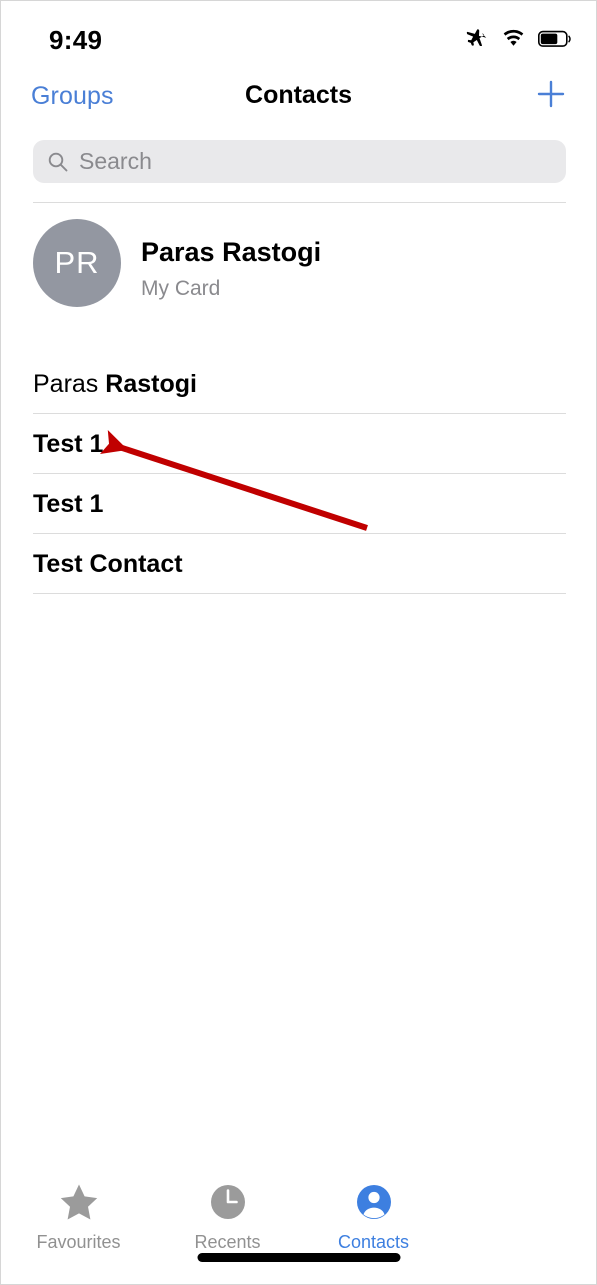 The height and width of the screenshot is (1285, 597). What do you see at coordinates (227, 1202) in the screenshot?
I see `clock-icon` at bounding box center [227, 1202].